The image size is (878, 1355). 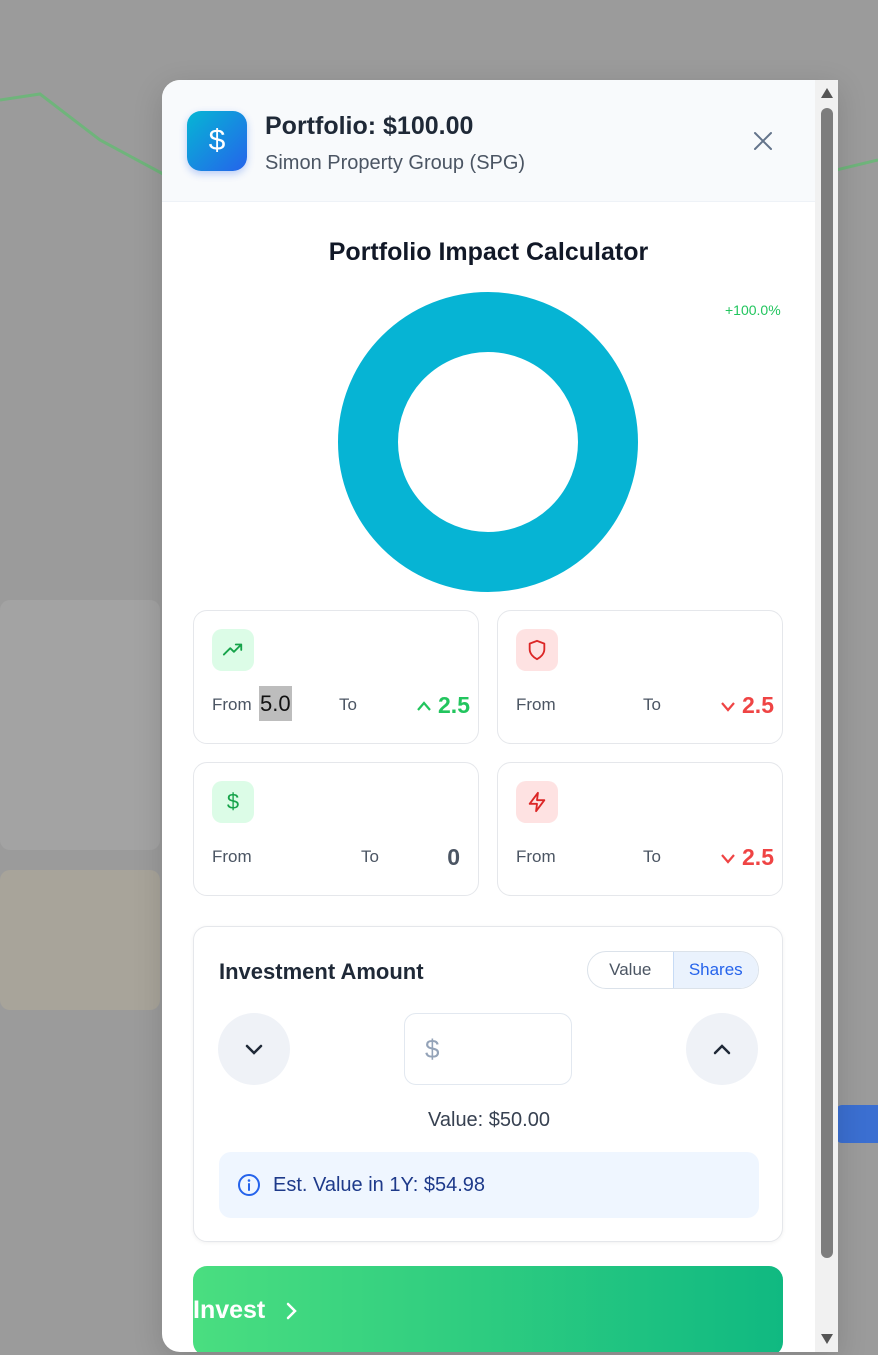 I want to click on metric-card-volatility: From To 2.5, so click(x=640, y=829).